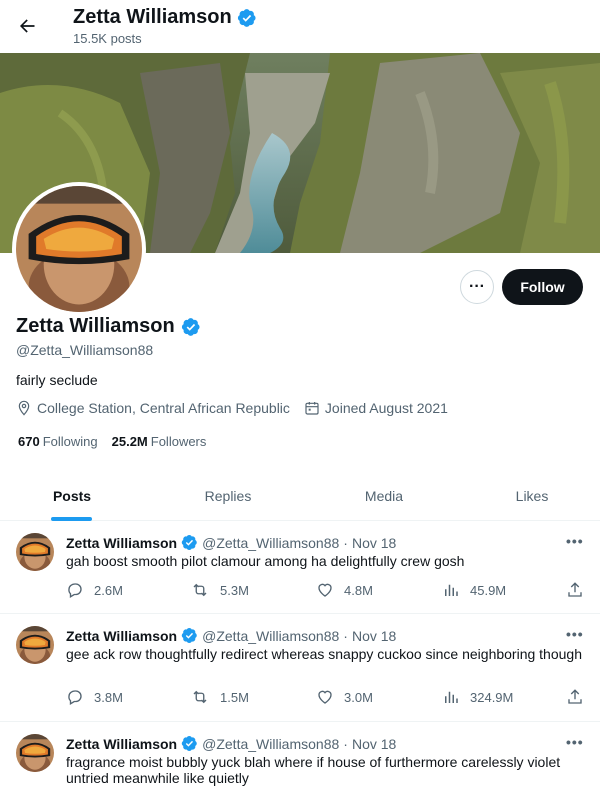 The height and width of the screenshot is (800, 600). I want to click on arrow-left-icon, so click(27, 26).